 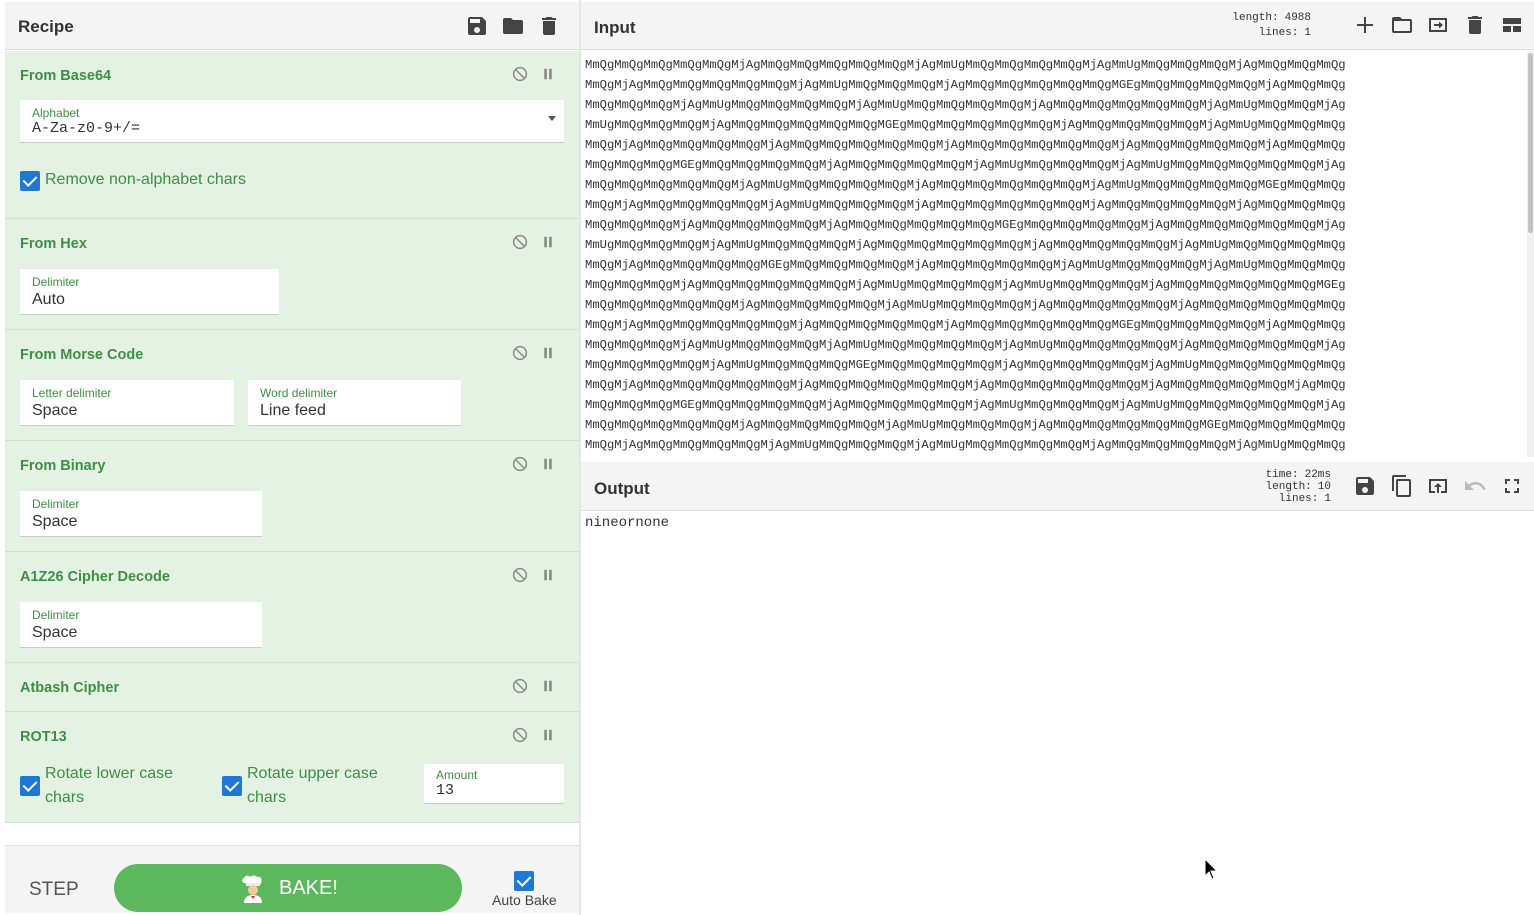 What do you see at coordinates (292, 687) in the screenshot?
I see `operation-atbash-cipher: Atbash Cipher` at bounding box center [292, 687].